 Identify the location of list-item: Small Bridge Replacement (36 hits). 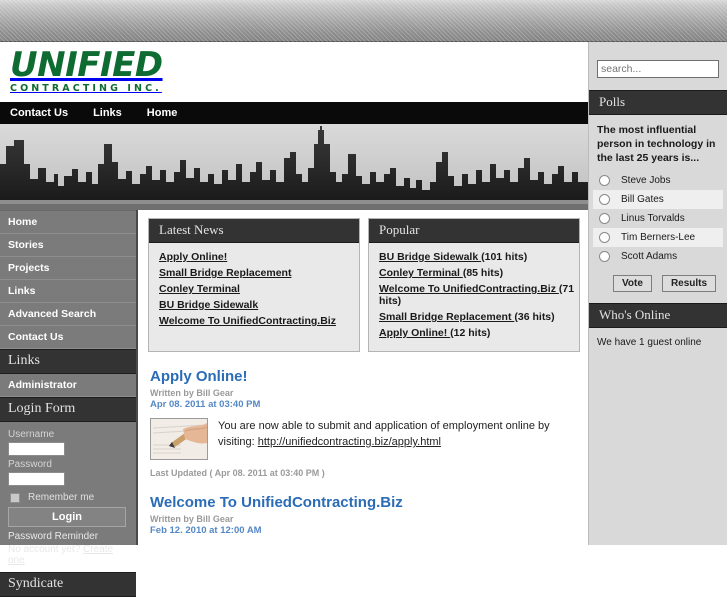
(479, 317).